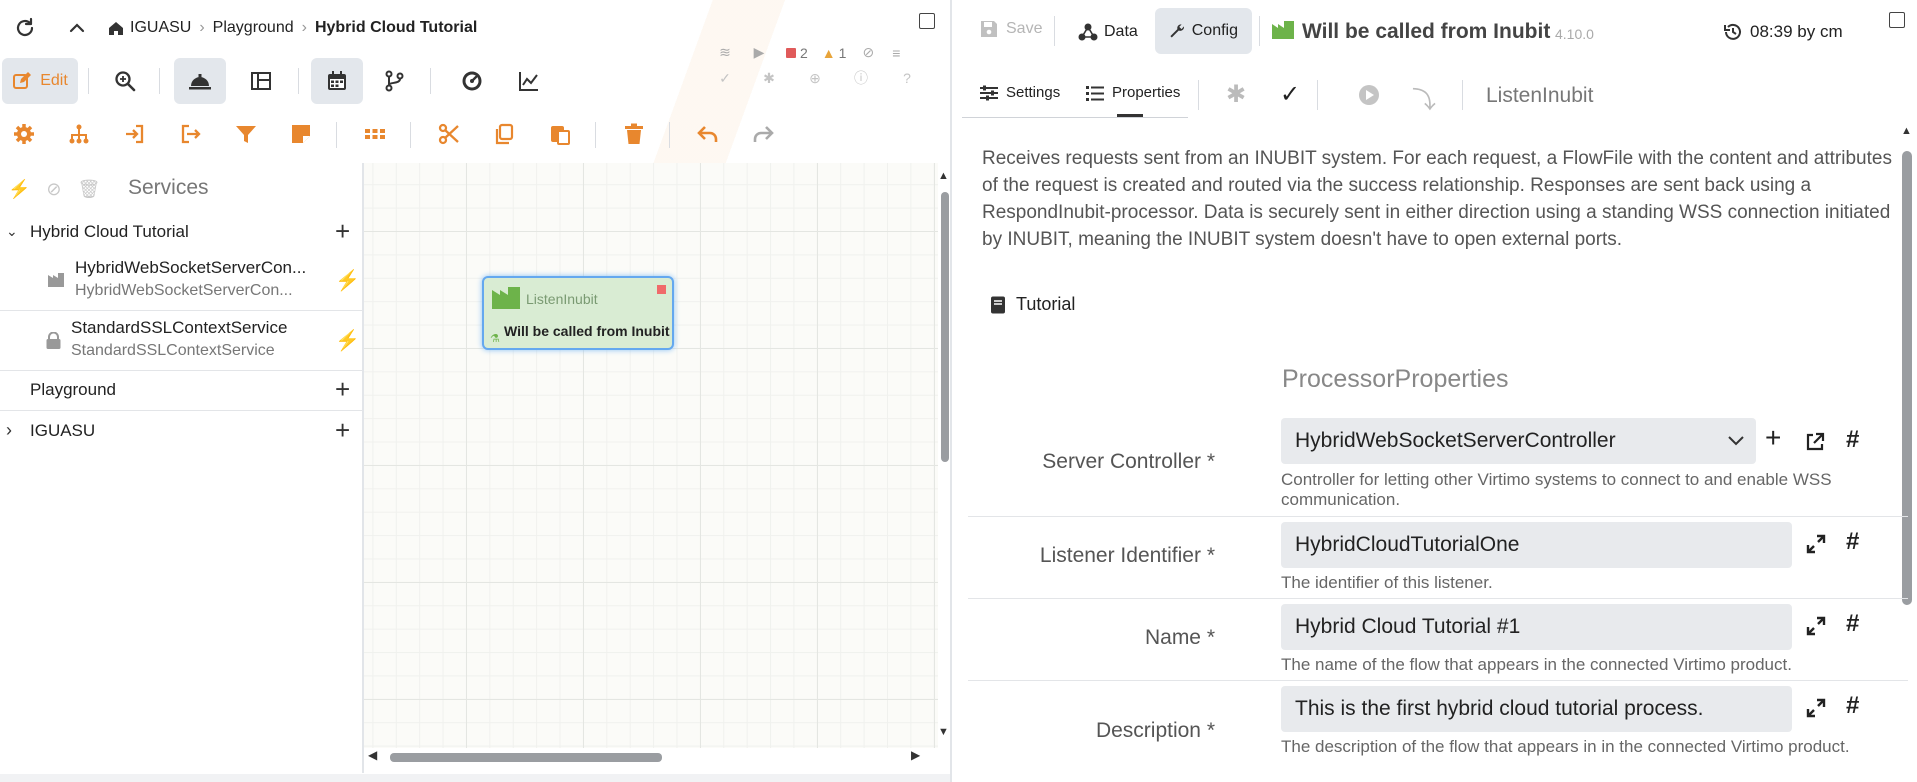 The width and height of the screenshot is (1917, 782). I want to click on property-label: Listener Identifier *, so click(1127, 555).